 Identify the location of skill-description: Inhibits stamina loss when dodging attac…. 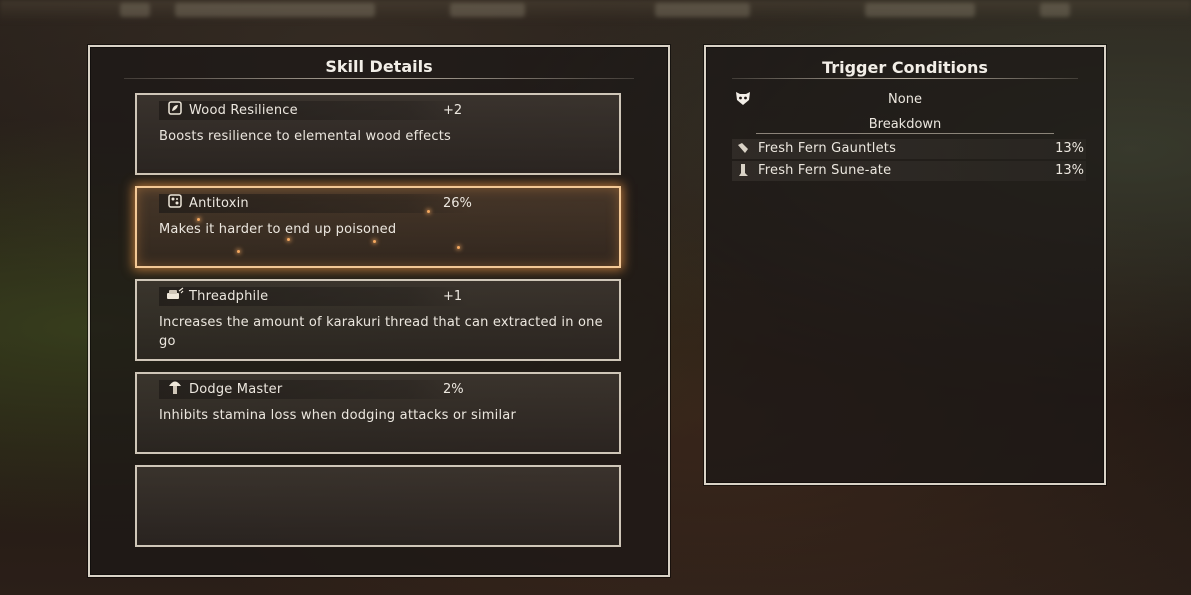
(337, 415).